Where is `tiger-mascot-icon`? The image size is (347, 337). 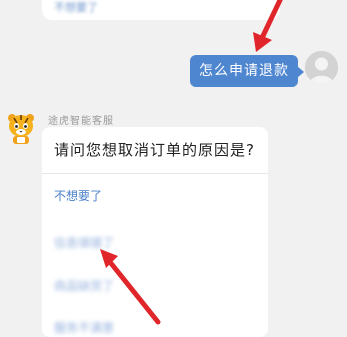 tiger-mascot-icon is located at coordinates (21, 129).